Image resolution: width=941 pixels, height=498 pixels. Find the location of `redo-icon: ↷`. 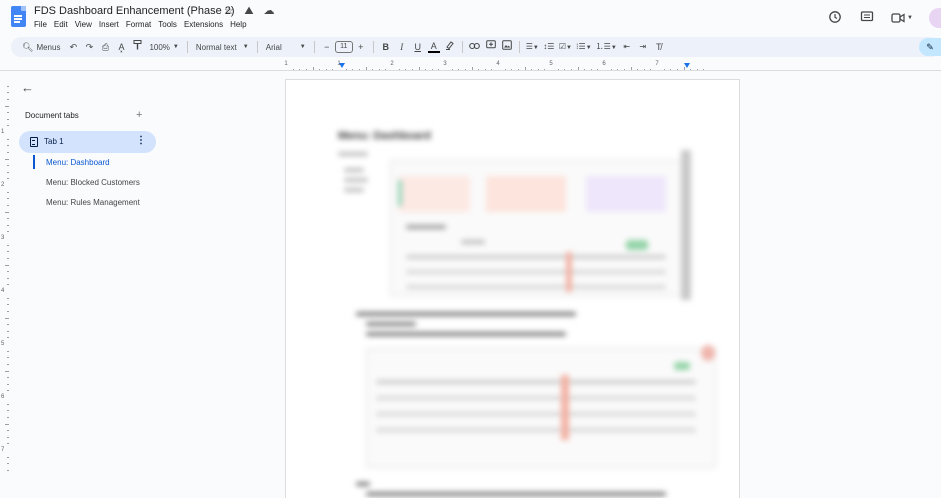

redo-icon: ↷ is located at coordinates (89, 47).